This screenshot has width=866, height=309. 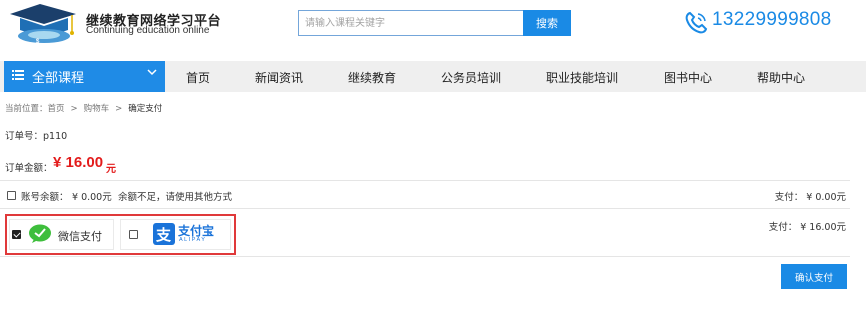 What do you see at coordinates (56, 109) in the screenshot?
I see `breadcrumb-home: 首页` at bounding box center [56, 109].